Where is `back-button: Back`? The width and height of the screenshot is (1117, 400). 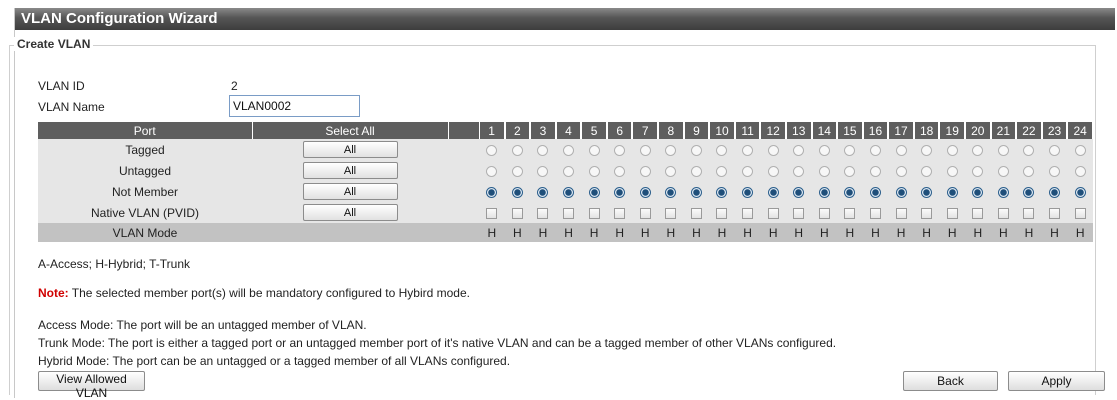
back-button: Back is located at coordinates (950, 381).